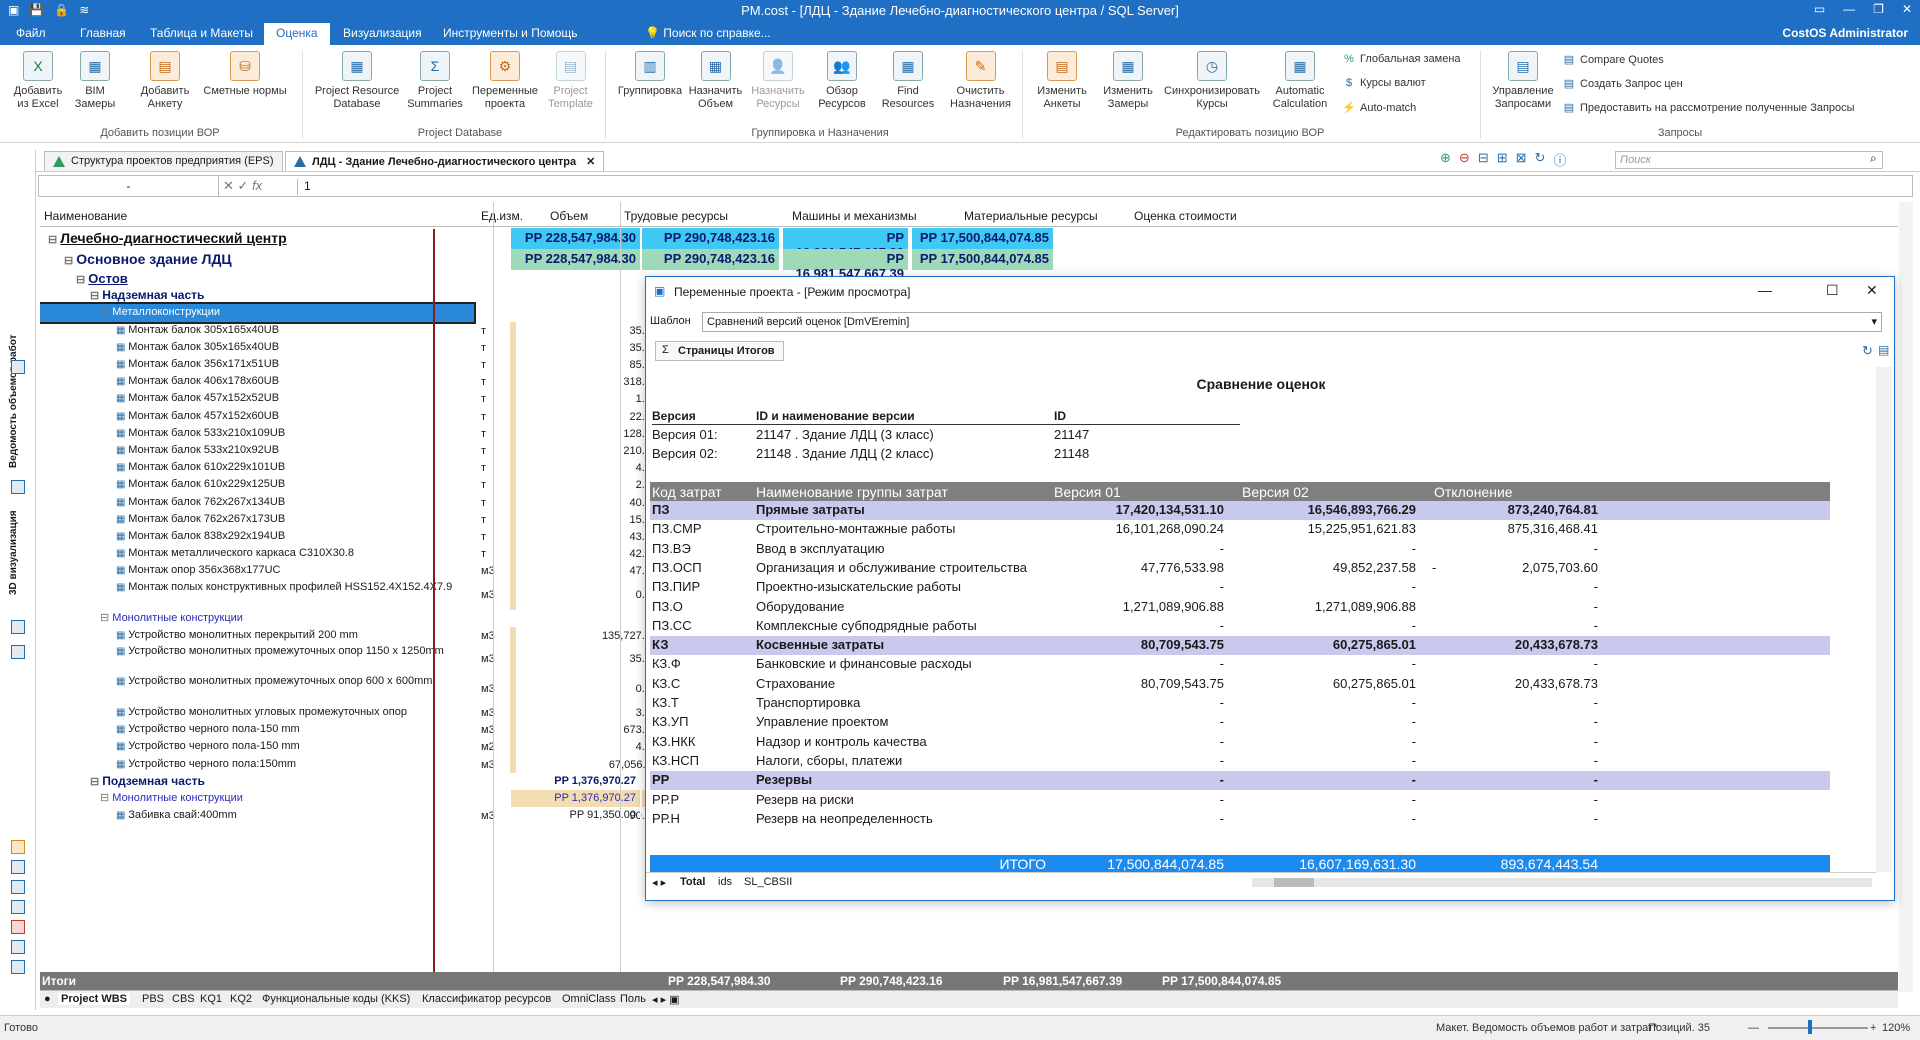 The width and height of the screenshot is (1920, 1040). What do you see at coordinates (1613, 59) in the screenshot?
I see `compare-quotes-button: ▤ Compare Quotes` at bounding box center [1613, 59].